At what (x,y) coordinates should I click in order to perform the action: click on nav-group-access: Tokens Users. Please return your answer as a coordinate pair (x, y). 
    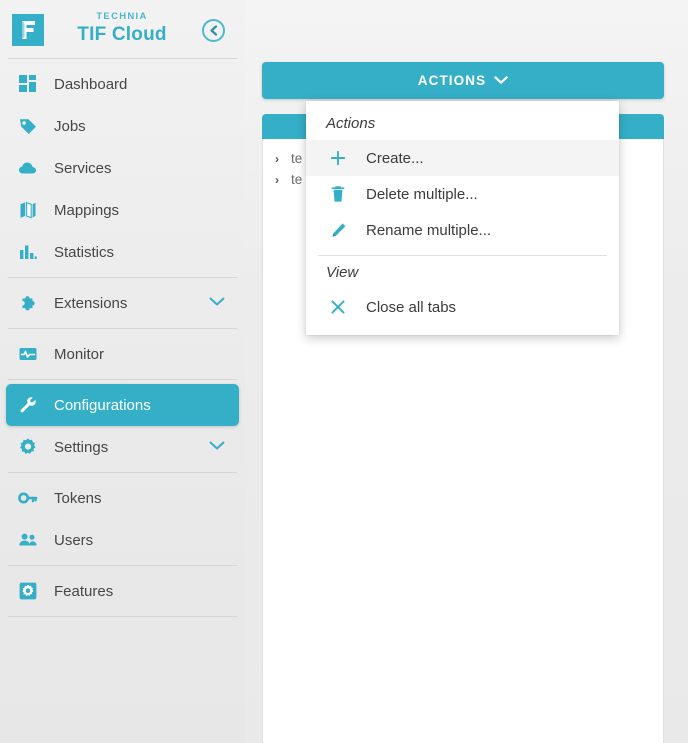
    Looking at the image, I should click on (122, 519).